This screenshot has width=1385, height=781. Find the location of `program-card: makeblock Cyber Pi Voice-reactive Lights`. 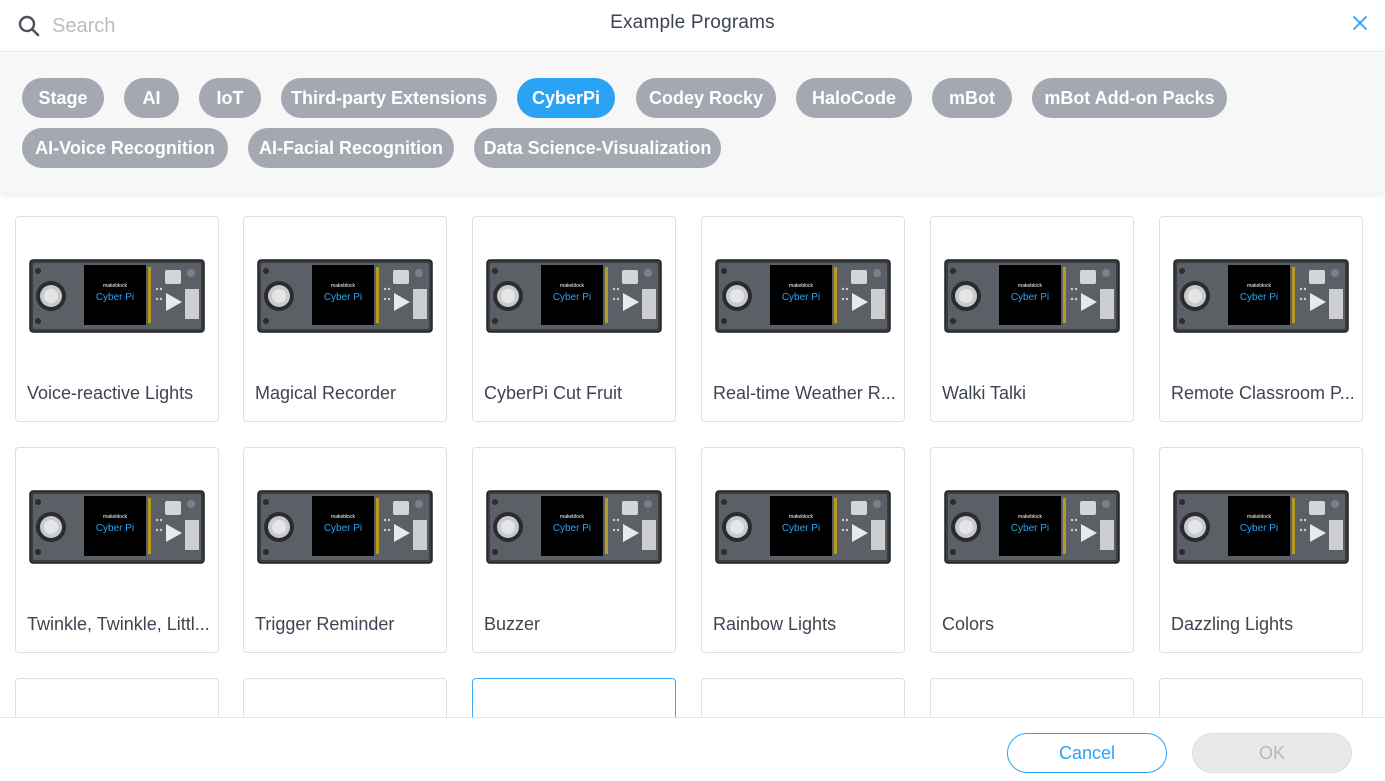

program-card: makeblock Cyber Pi Voice-reactive Lights is located at coordinates (117, 319).